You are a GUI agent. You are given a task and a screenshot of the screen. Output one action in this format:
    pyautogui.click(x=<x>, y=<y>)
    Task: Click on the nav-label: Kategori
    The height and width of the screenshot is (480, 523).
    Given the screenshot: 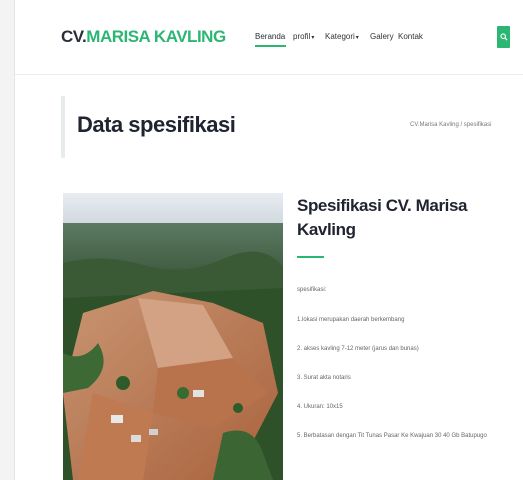 What is the action you would take?
    pyautogui.click(x=340, y=36)
    